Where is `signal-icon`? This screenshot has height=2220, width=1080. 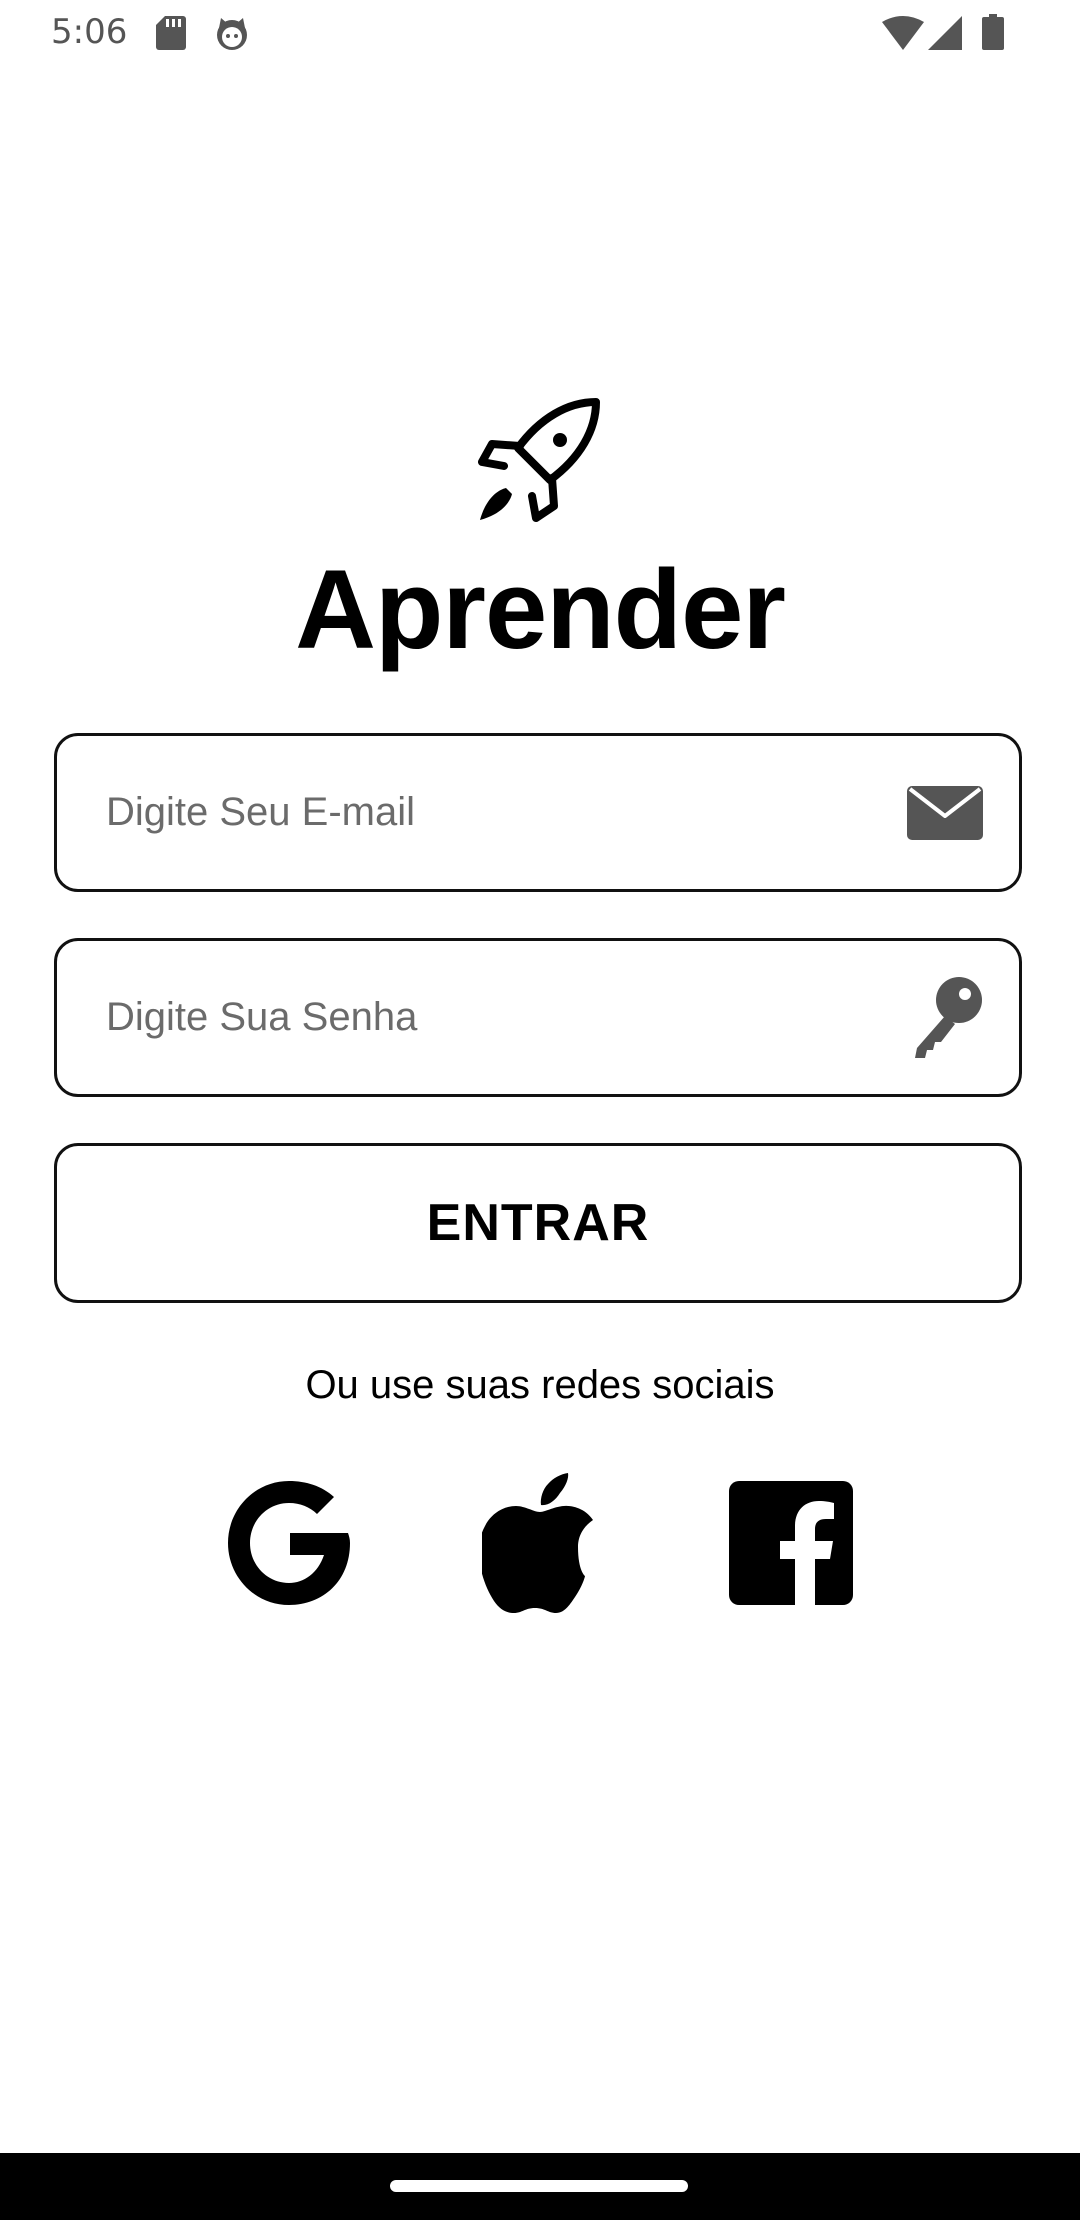
signal-icon is located at coordinates (945, 33).